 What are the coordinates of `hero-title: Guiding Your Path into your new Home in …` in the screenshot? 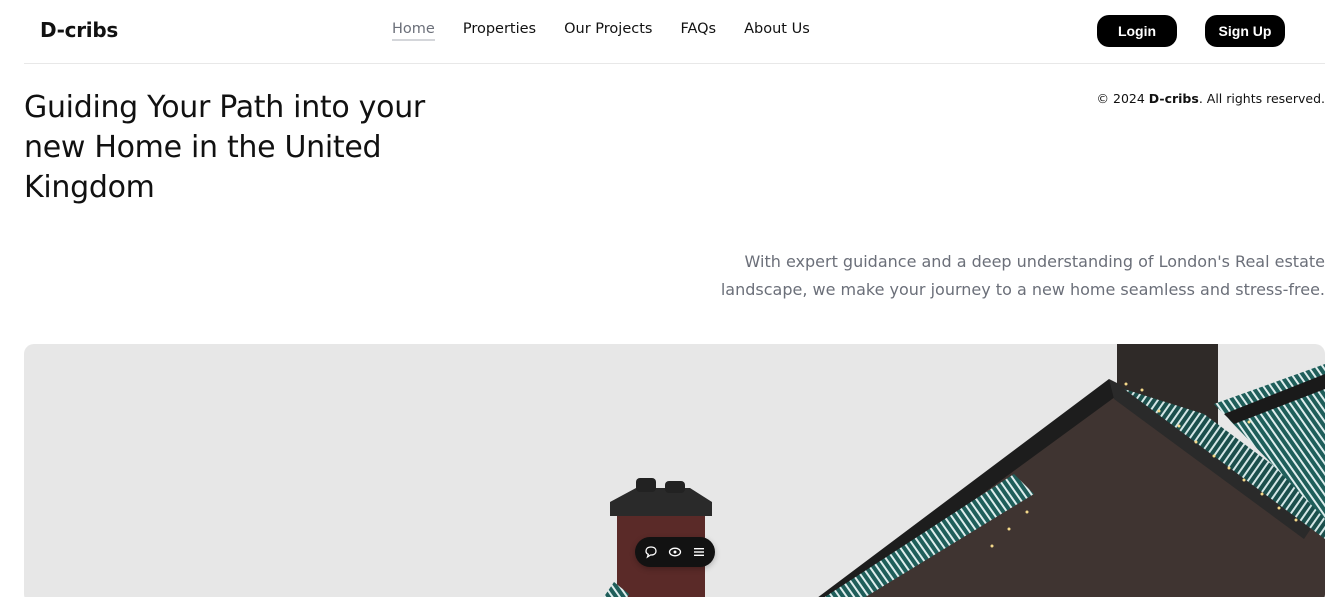 It's located at (224, 147).